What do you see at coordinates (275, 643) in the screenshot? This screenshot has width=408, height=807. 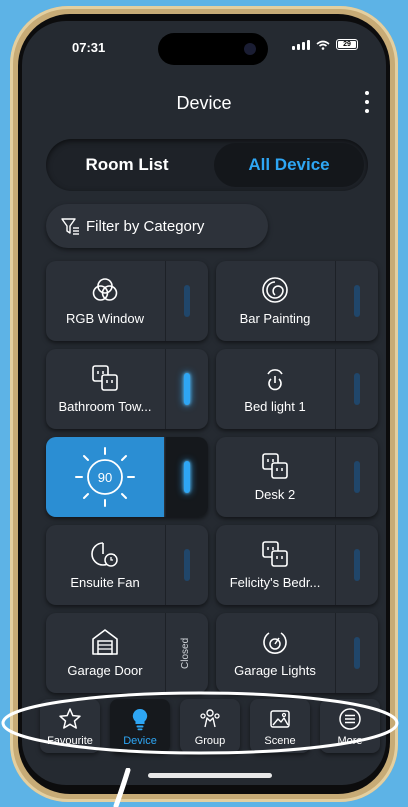 I see `gauge-icon` at bounding box center [275, 643].